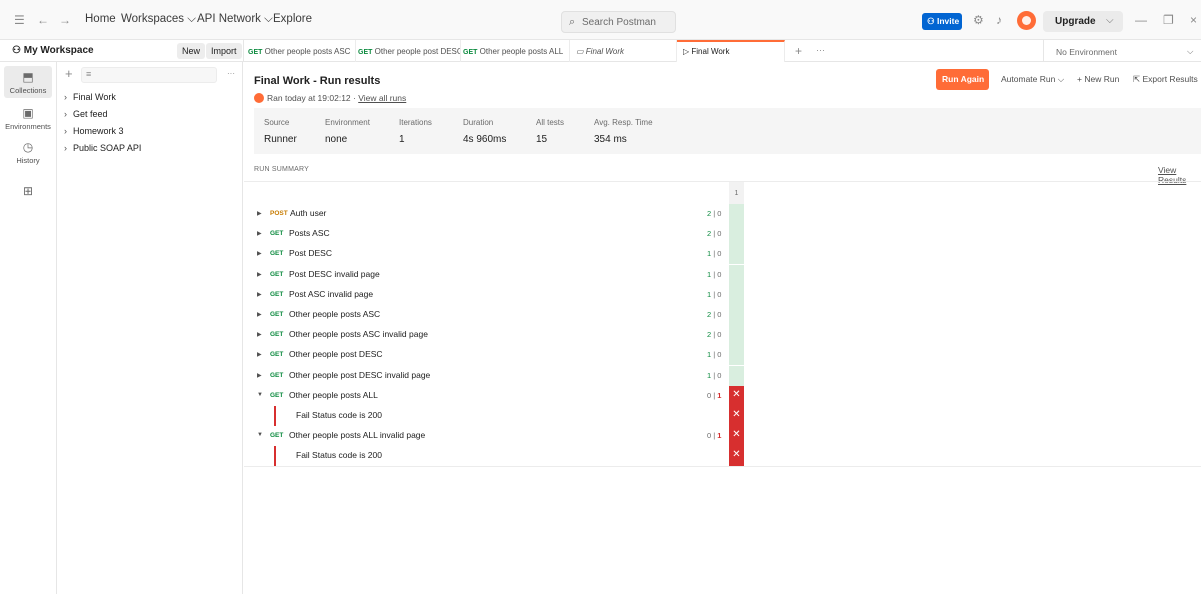  What do you see at coordinates (43, 20) in the screenshot?
I see `back-arrow-icon: ←` at bounding box center [43, 20].